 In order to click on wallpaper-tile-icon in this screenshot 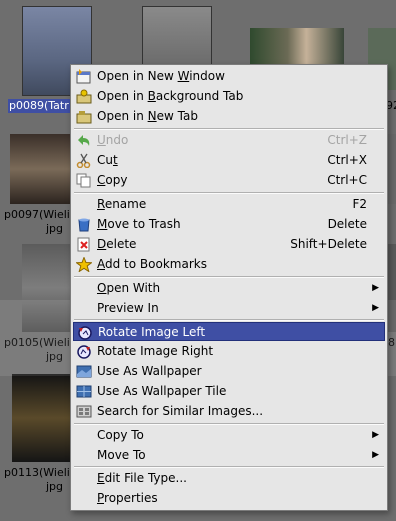, I will do `click(84, 391)`.